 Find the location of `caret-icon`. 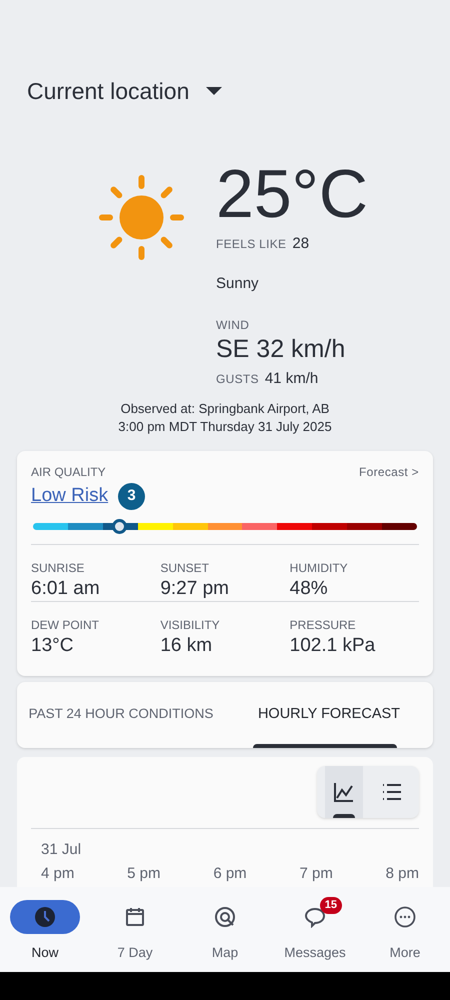

caret-icon is located at coordinates (214, 91).